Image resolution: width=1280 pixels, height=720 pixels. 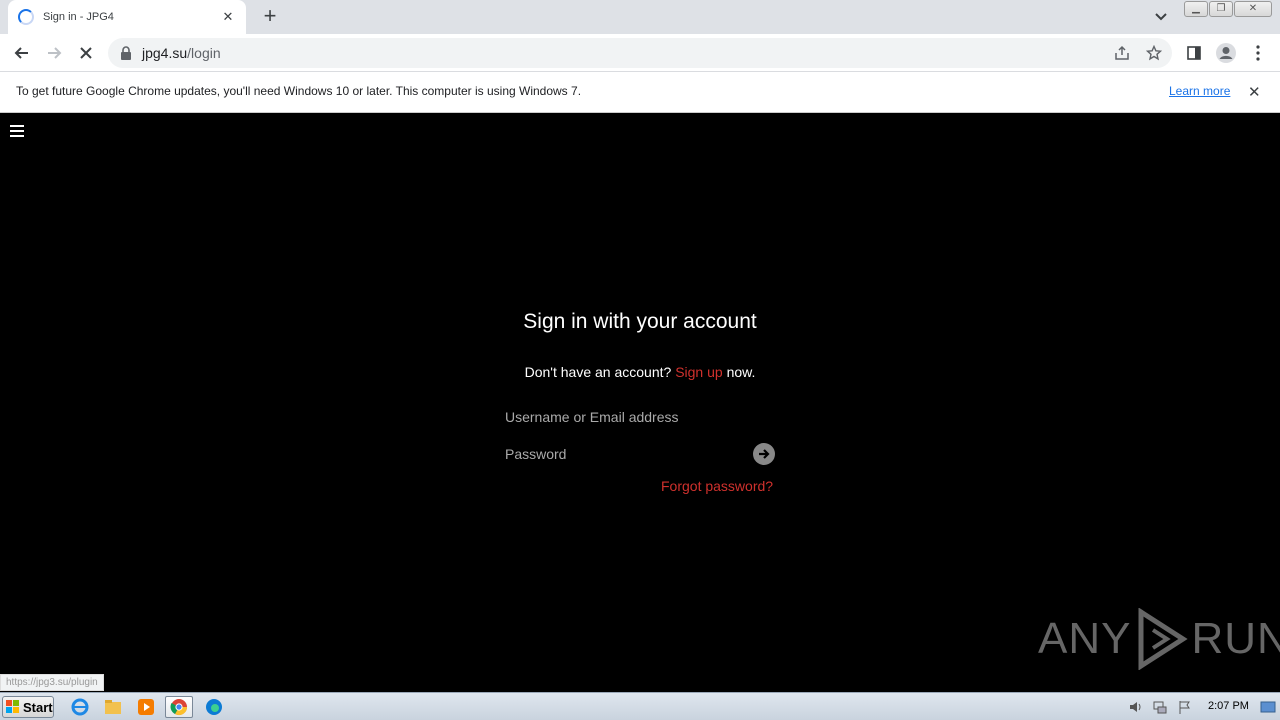 I want to click on edge-icon, so click(x=214, y=707).